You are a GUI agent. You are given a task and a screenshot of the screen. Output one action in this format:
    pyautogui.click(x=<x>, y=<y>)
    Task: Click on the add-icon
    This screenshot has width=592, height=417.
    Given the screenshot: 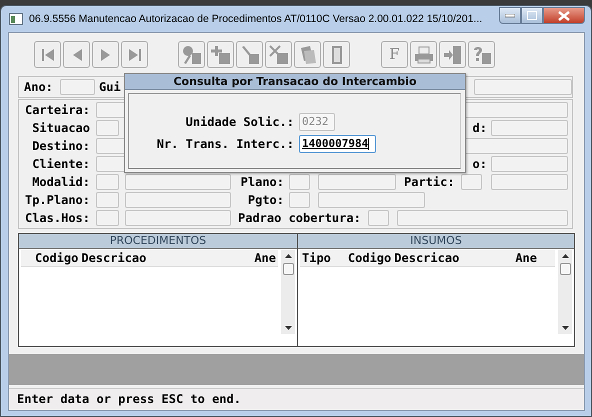 What is the action you would take?
    pyautogui.click(x=220, y=54)
    